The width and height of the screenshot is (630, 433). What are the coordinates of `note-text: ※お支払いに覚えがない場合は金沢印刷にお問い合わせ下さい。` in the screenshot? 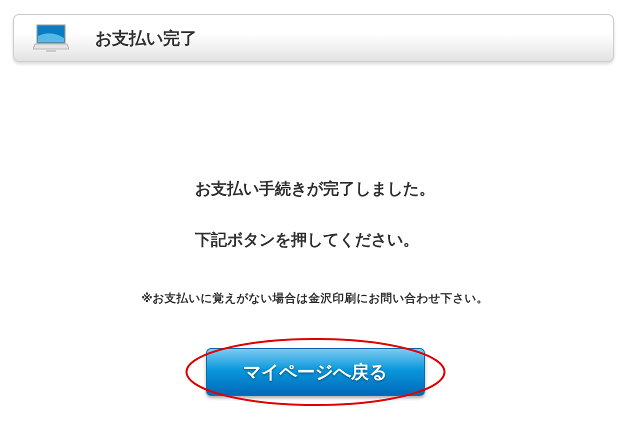 It's located at (315, 298).